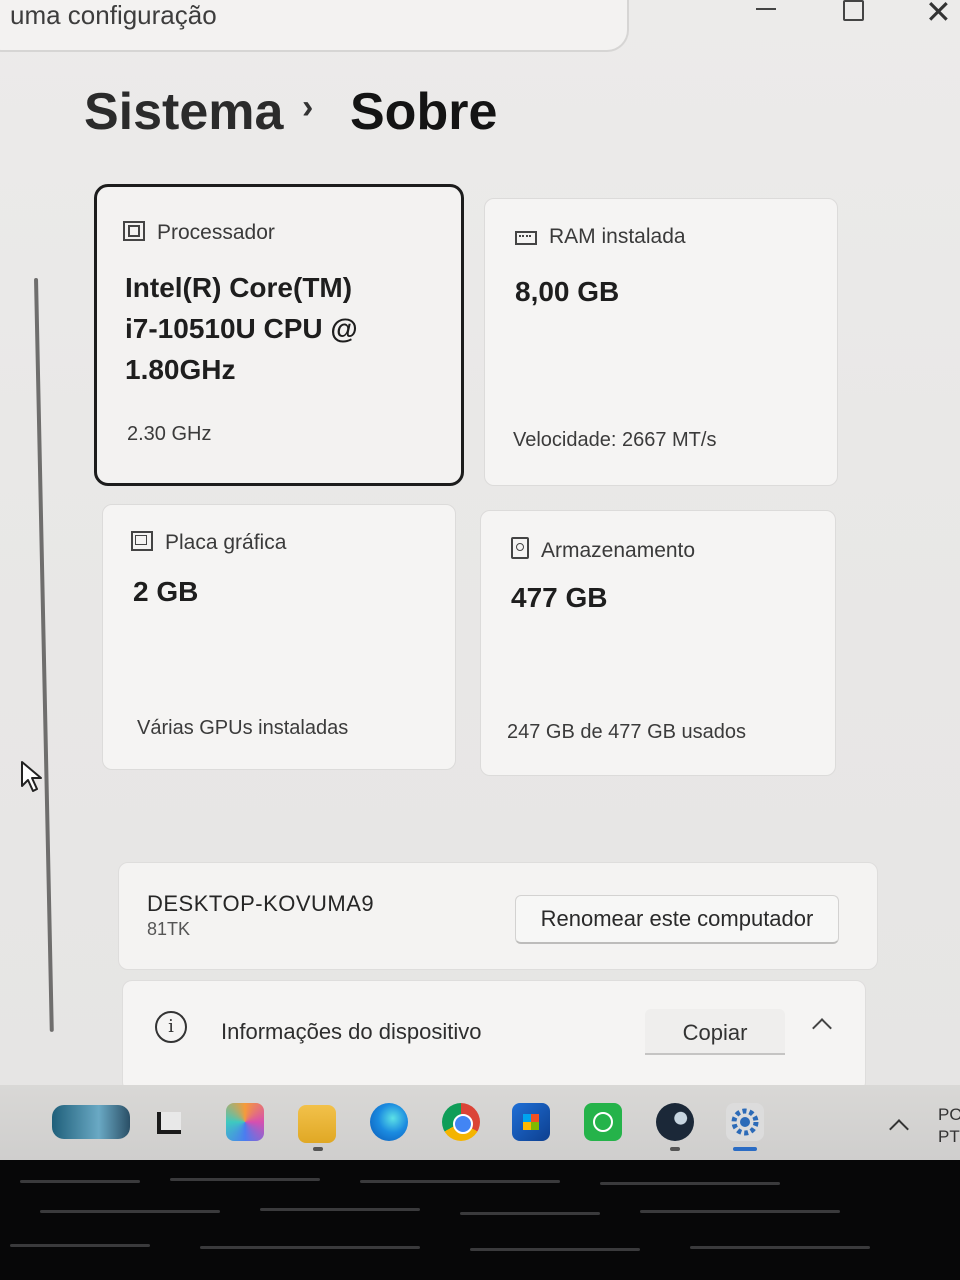 The width and height of the screenshot is (960, 1280). I want to click on ram-header: RAM instalada, so click(600, 237).